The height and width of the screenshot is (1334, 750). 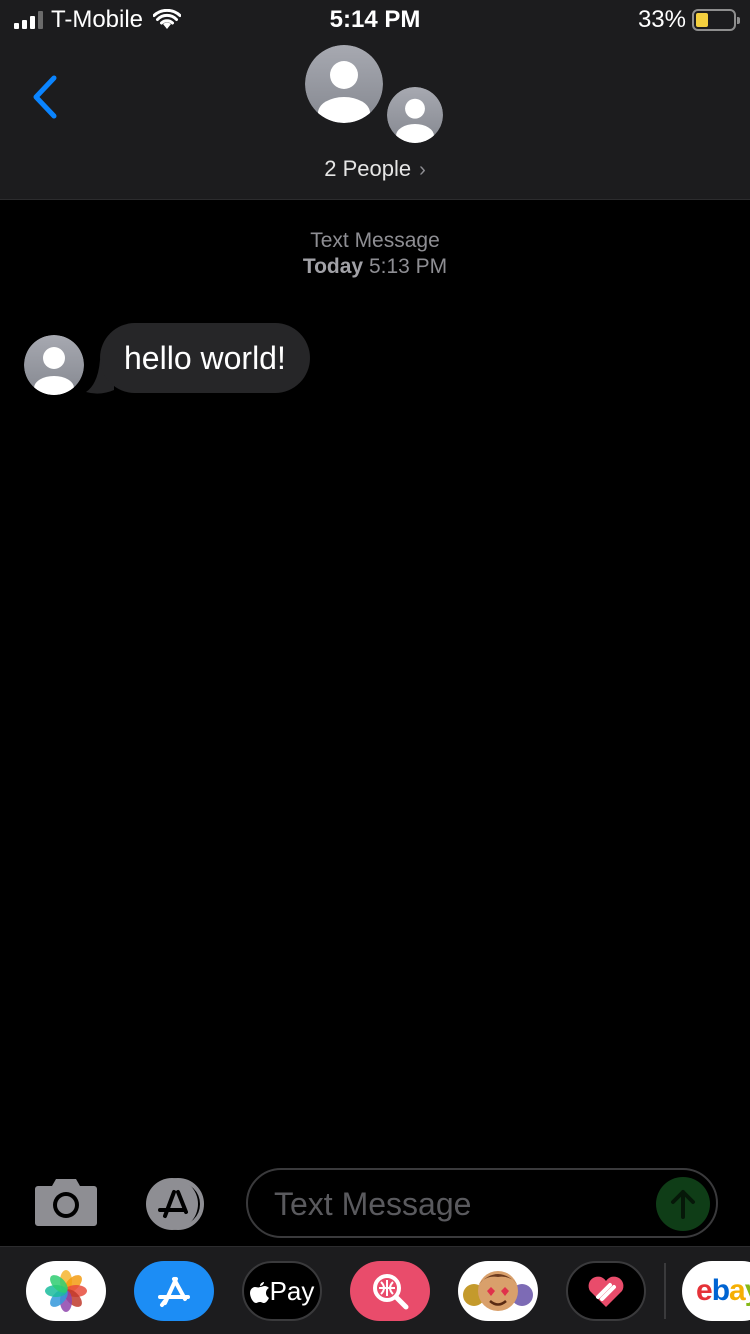 What do you see at coordinates (292, 1290) in the screenshot?
I see `apple-pay-label: Pay` at bounding box center [292, 1290].